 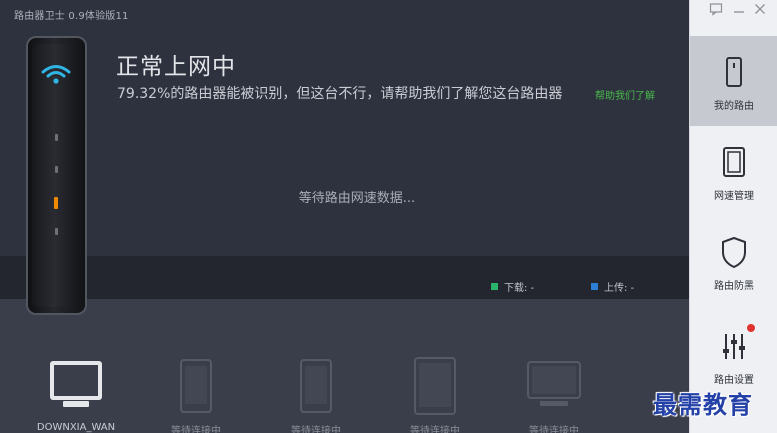 What do you see at coordinates (435, 386) in the screenshot?
I see `tablet-icon` at bounding box center [435, 386].